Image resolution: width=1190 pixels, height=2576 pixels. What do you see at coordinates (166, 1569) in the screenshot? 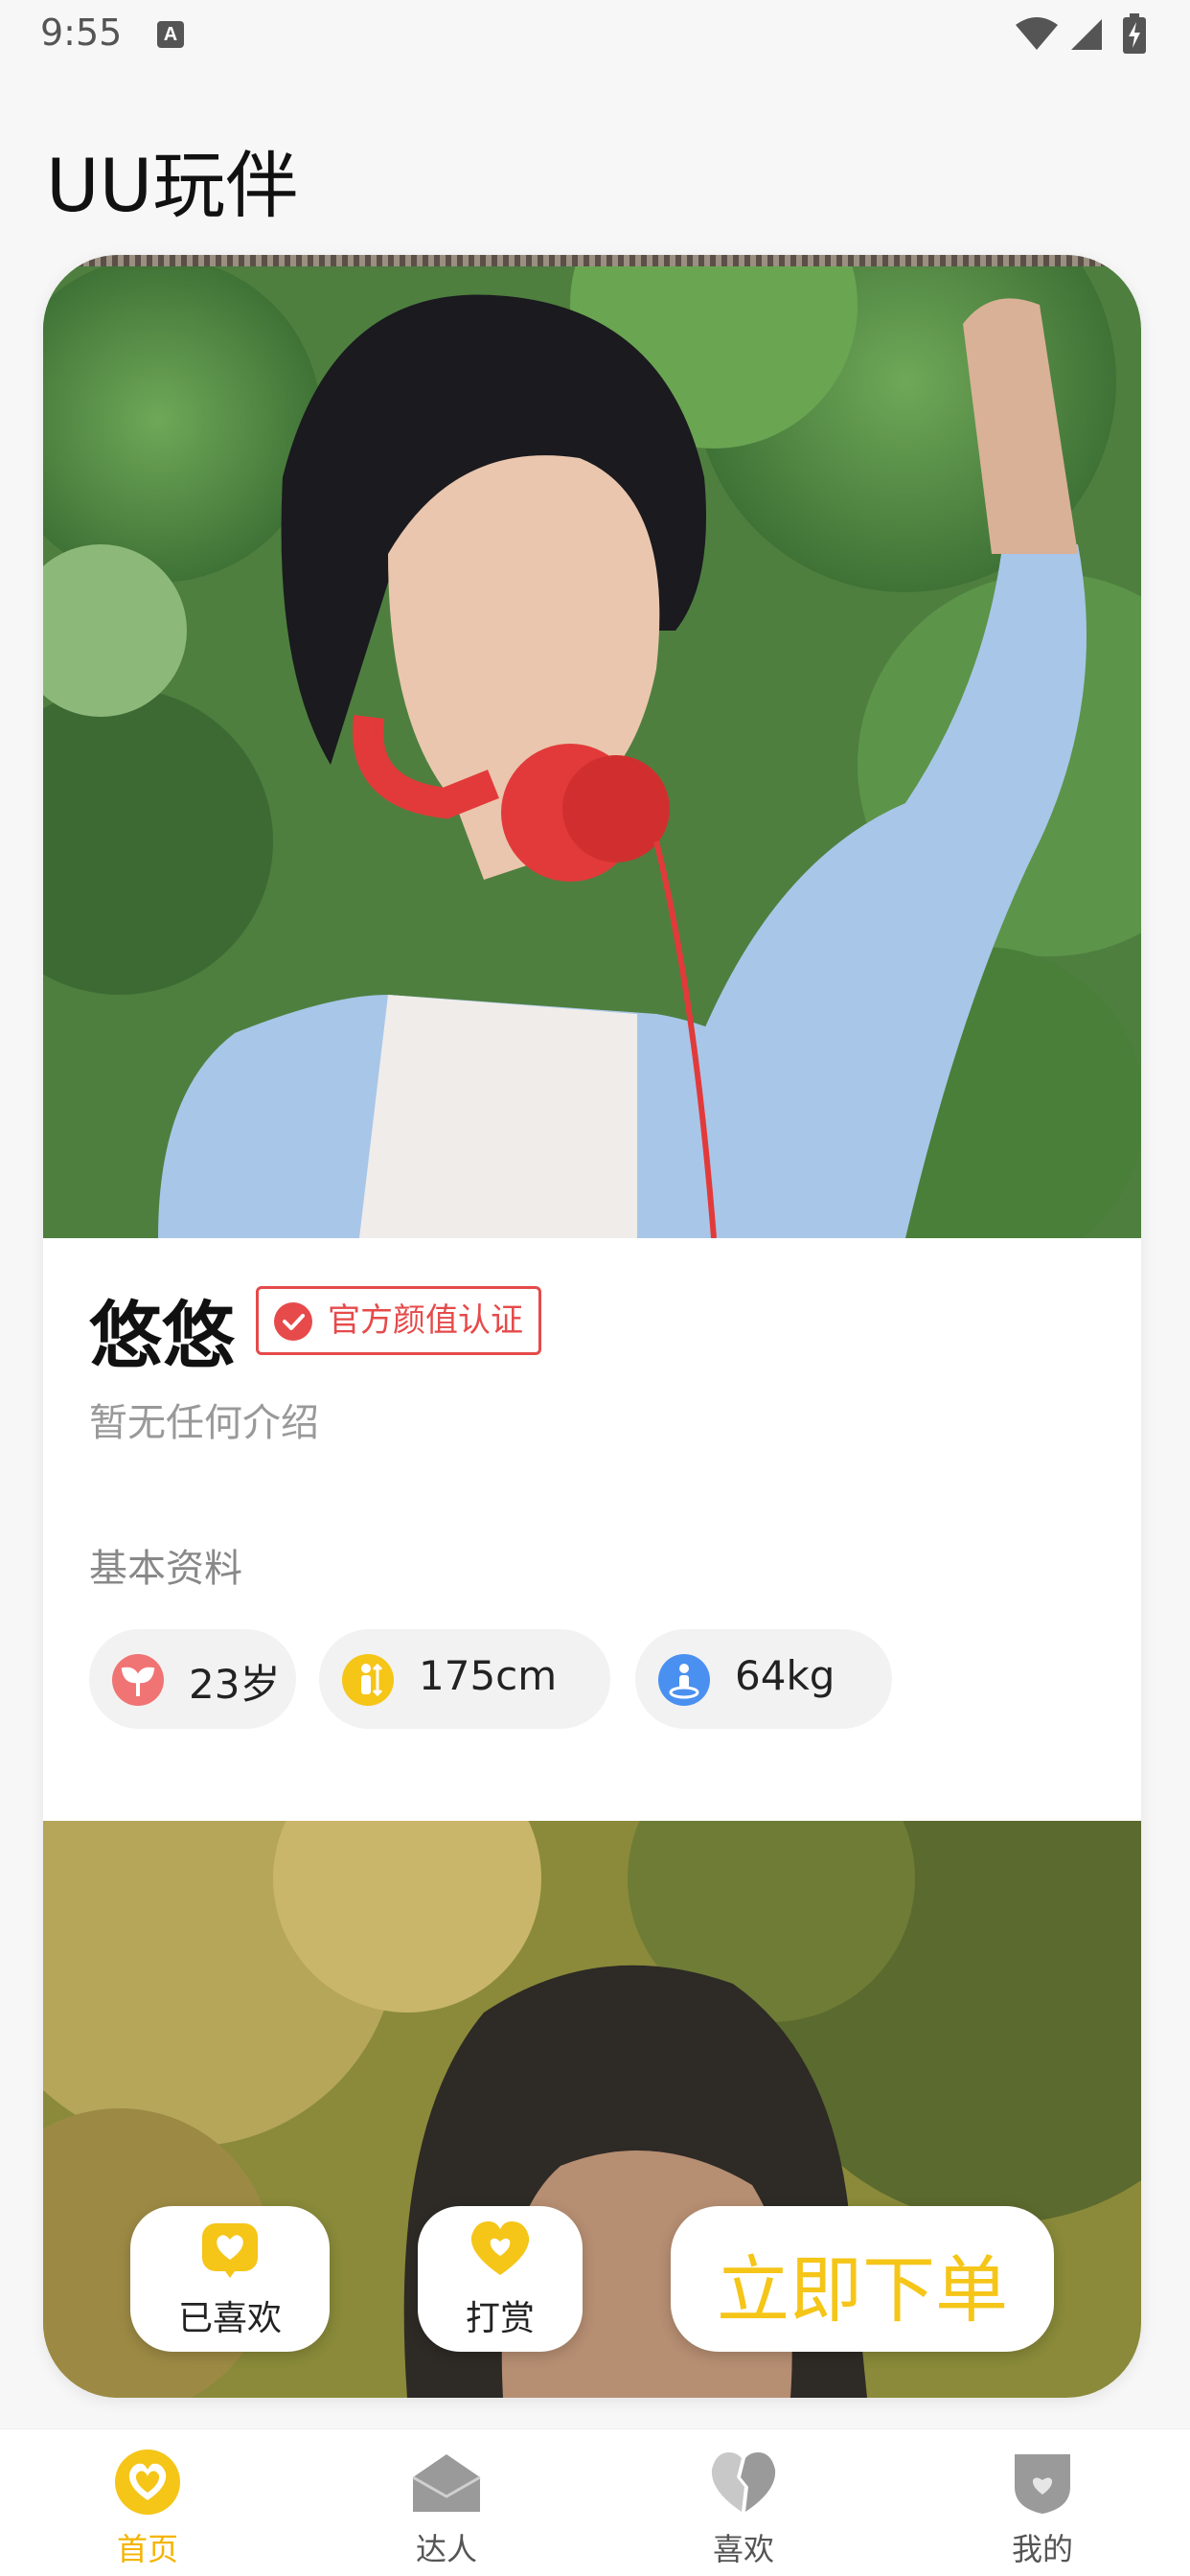
I see `basic-info-label: 基本资料` at bounding box center [166, 1569].